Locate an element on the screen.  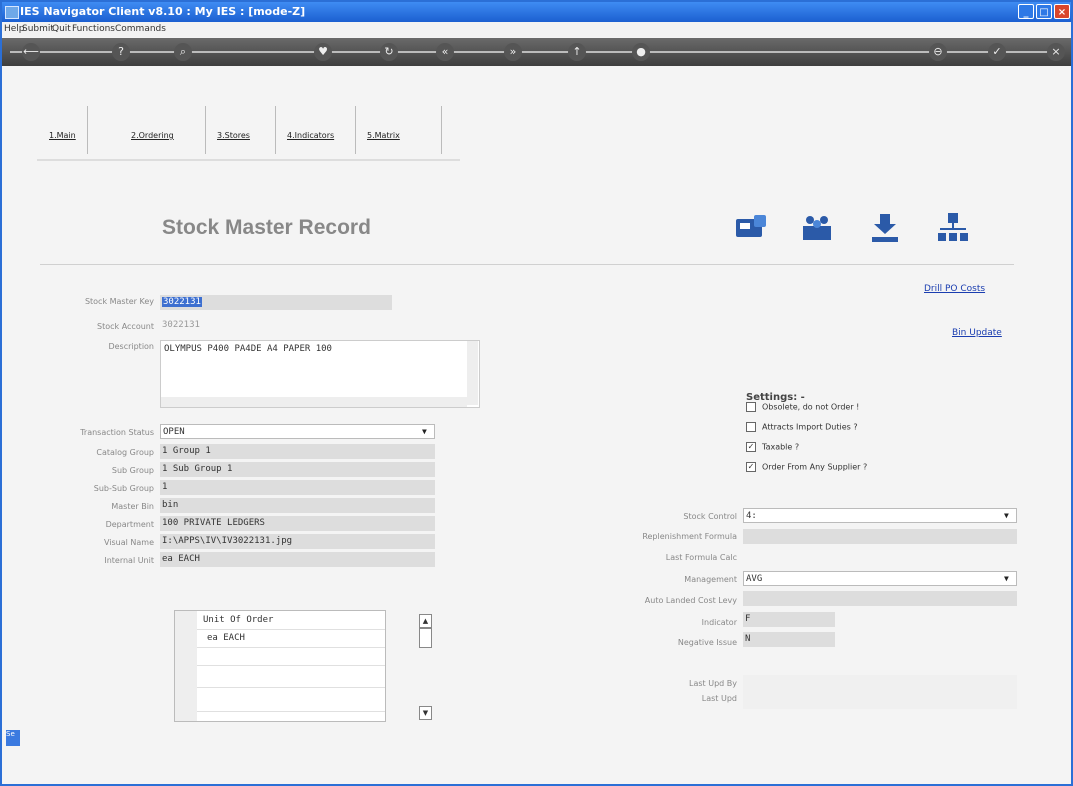
cancel-icon: ⊖ is located at coordinates (938, 52).